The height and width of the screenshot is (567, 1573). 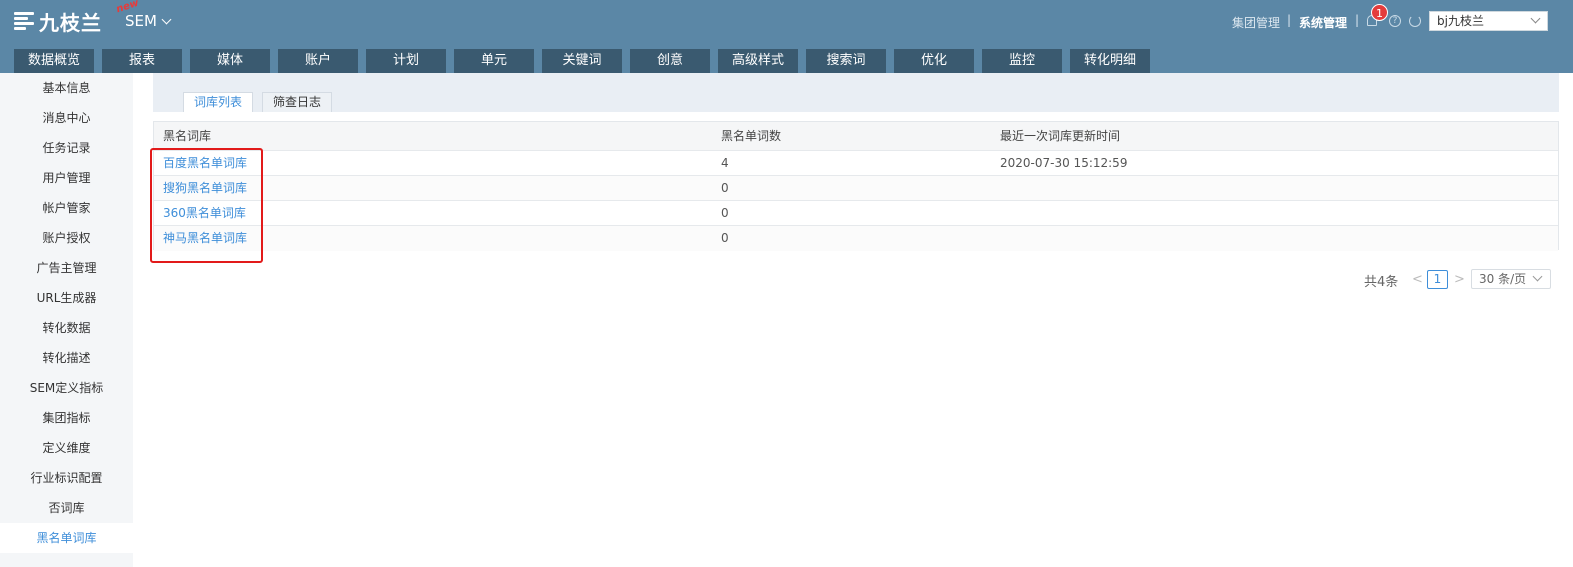 What do you see at coordinates (1022, 61) in the screenshot?
I see `nav-tab-monitor: 监控` at bounding box center [1022, 61].